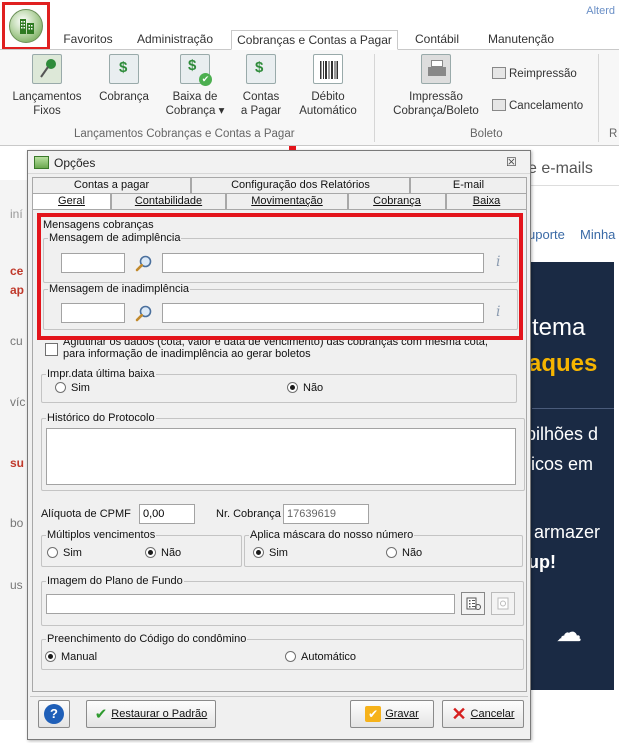 The image size is (619, 743). What do you see at coordinates (546, 106) in the screenshot?
I see `cancelamento-label: Cancelamento` at bounding box center [546, 106].